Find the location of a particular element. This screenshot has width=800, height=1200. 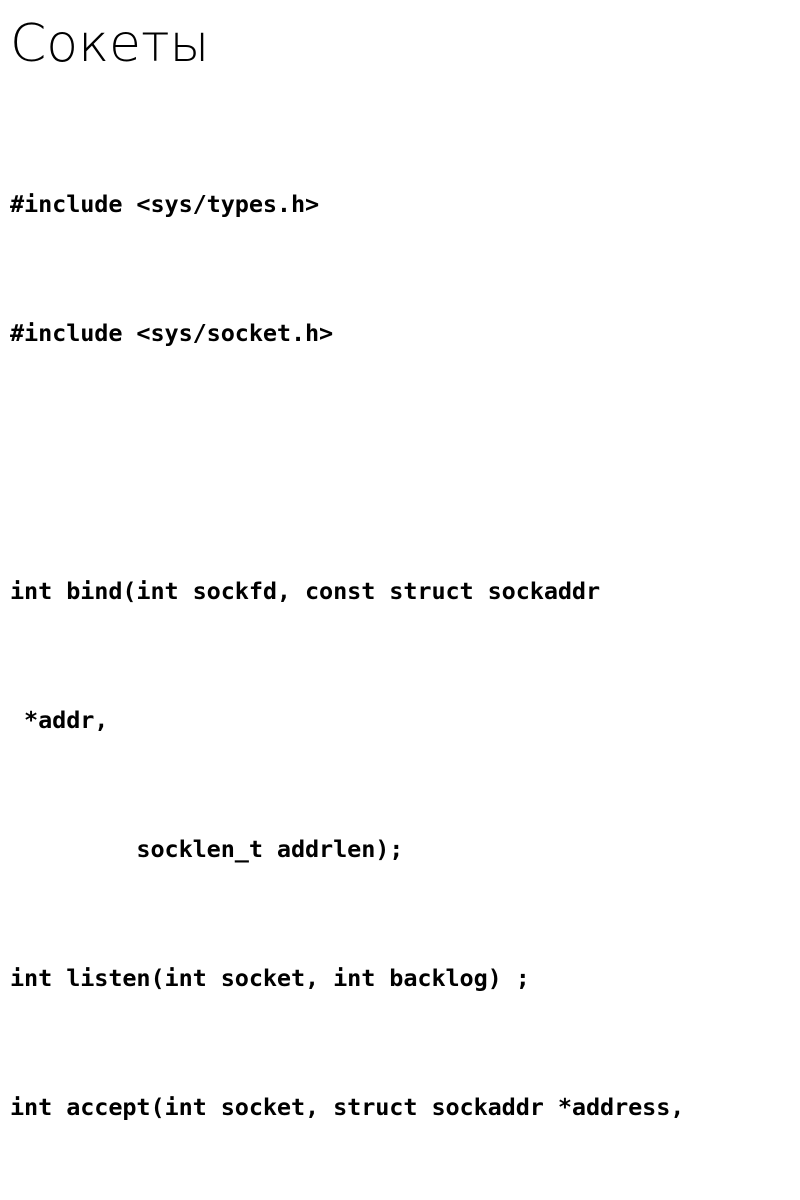

code-line: socklen_t addrlen); is located at coordinates (207, 849).